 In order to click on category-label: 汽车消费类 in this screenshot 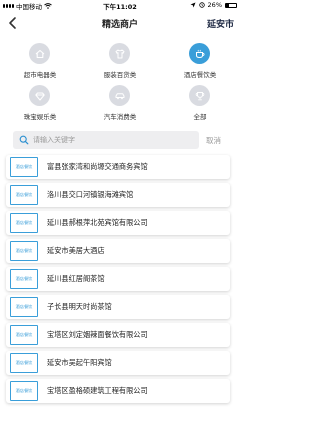, I will do `click(120, 117)`.